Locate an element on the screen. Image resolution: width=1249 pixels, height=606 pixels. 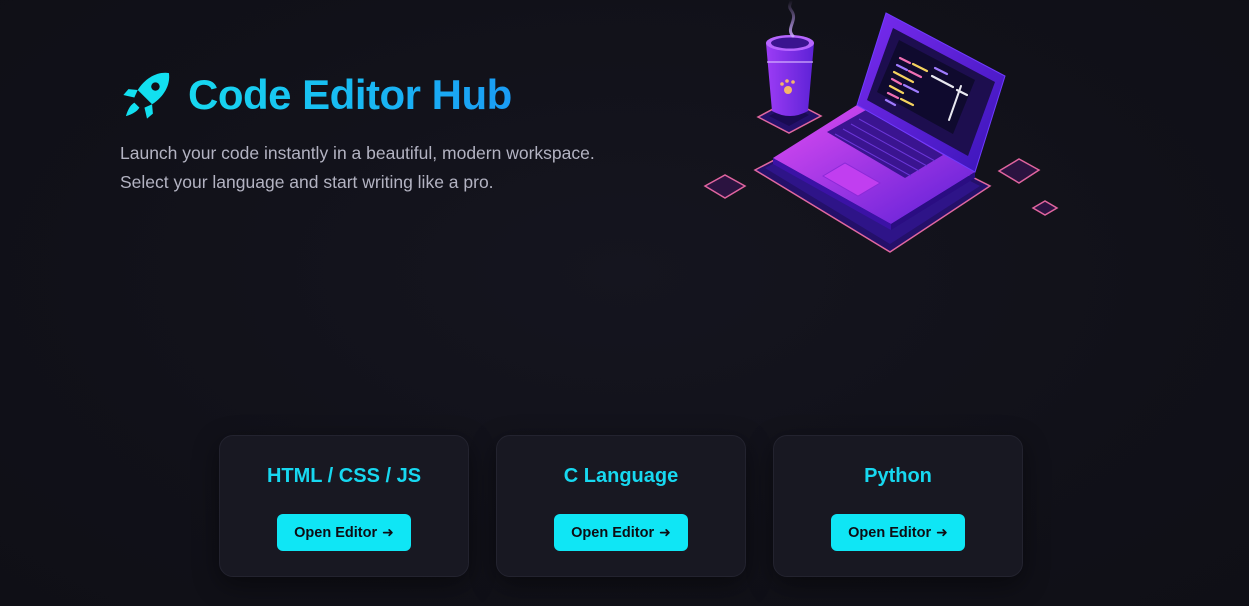
editor-card-c: C Language Open Editor ➜ is located at coordinates (621, 506).